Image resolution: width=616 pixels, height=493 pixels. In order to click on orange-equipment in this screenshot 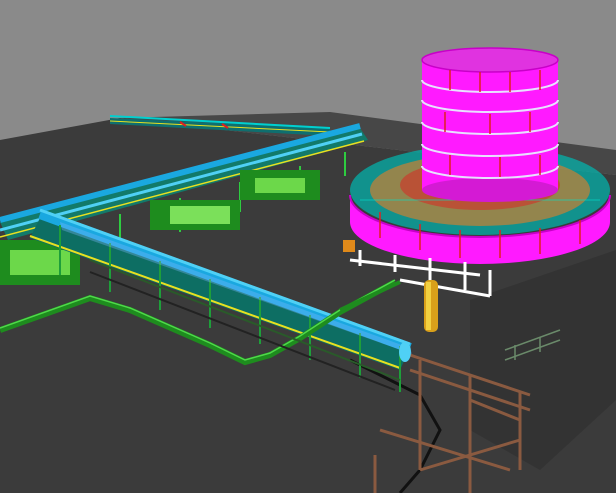, I will do `click(349, 246)`.